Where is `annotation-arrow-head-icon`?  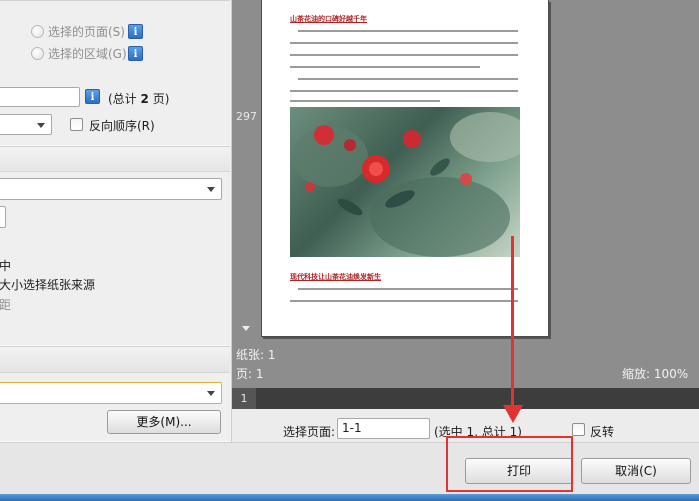 annotation-arrow-head-icon is located at coordinates (513, 414).